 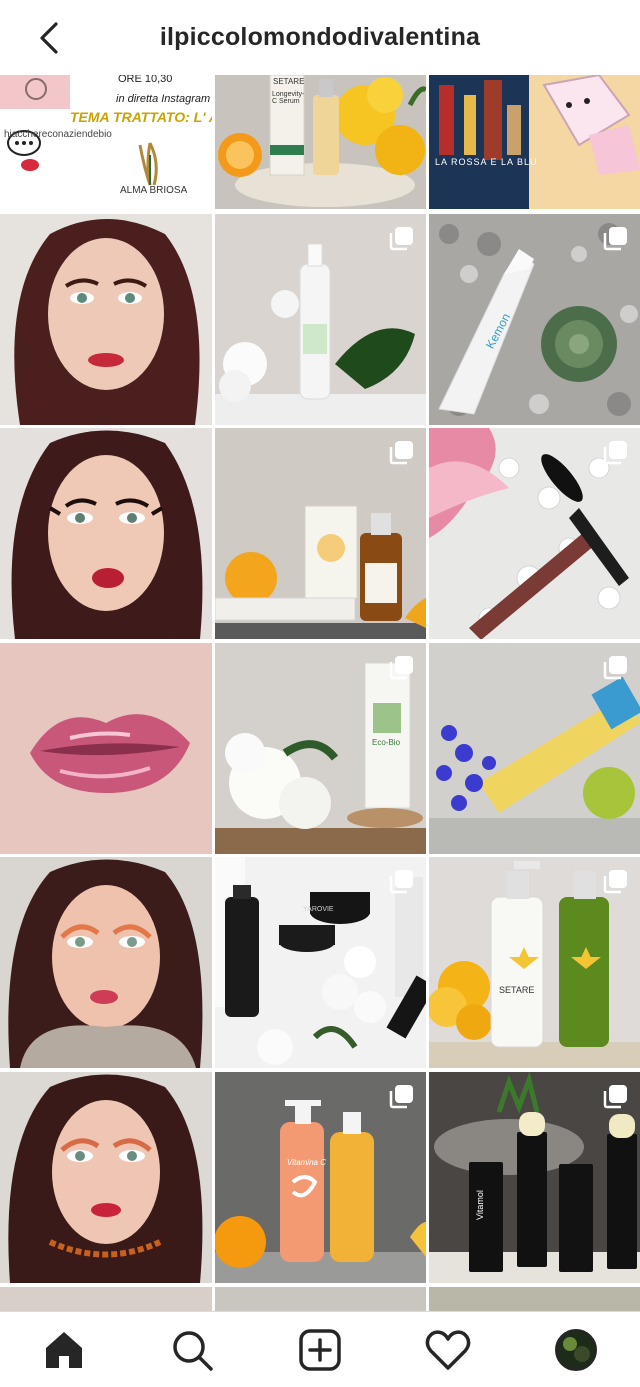 I want to click on nav-home, so click(x=64, y=1350).